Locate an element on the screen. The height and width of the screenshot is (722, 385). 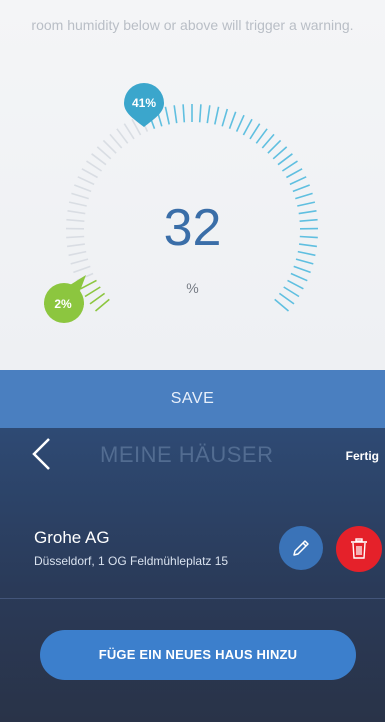
humidity-unit: % is located at coordinates (192, 288).